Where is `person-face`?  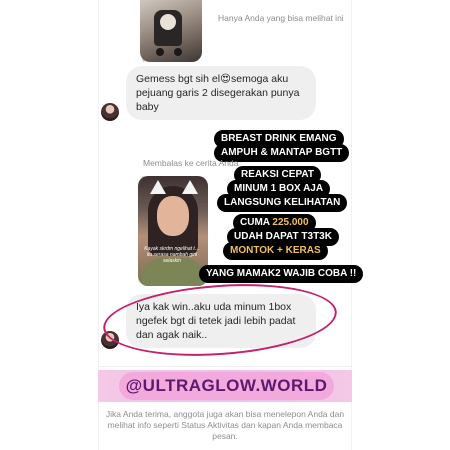 person-face is located at coordinates (173, 216).